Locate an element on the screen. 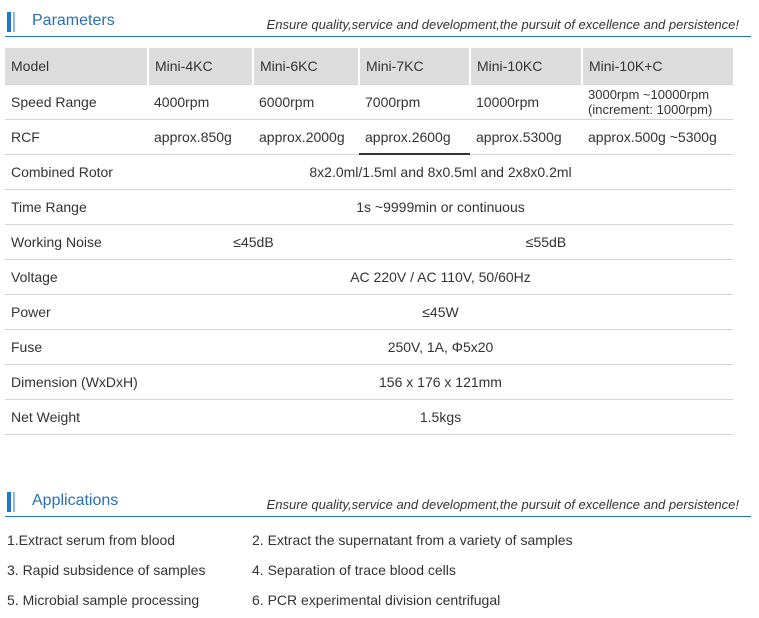 The height and width of the screenshot is (618, 759). noise-value-b: ≤55dB is located at coordinates (546, 242).